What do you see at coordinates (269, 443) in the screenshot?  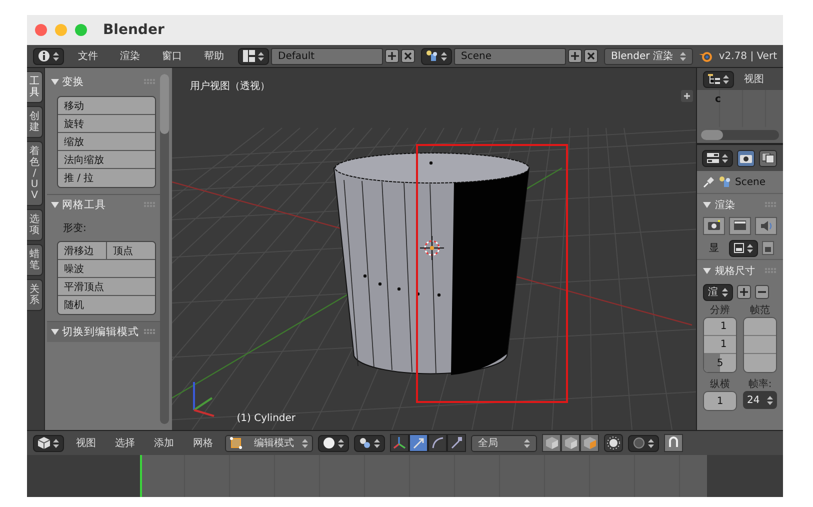 I see `mode-dropdown: 编辑模式` at bounding box center [269, 443].